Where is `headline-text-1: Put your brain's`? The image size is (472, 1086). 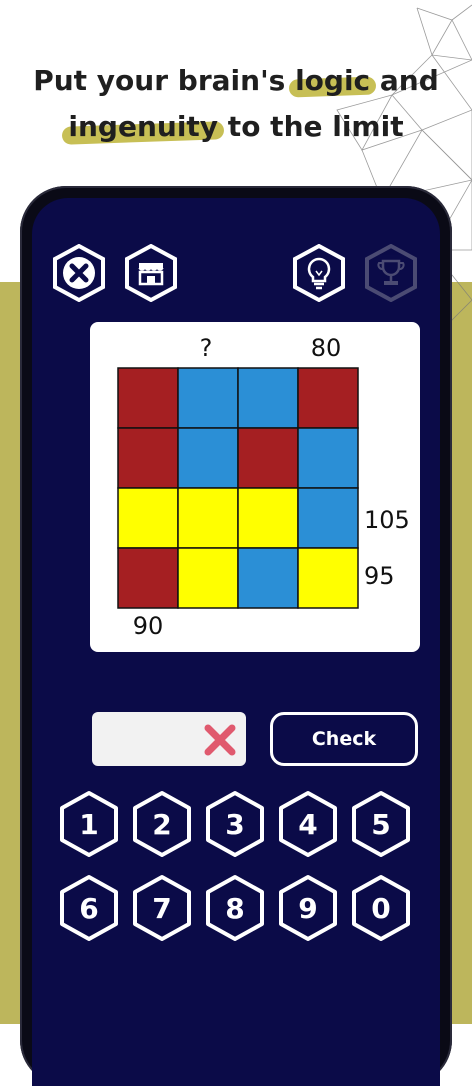
headline-text-1: Put your brain's is located at coordinates (164, 80).